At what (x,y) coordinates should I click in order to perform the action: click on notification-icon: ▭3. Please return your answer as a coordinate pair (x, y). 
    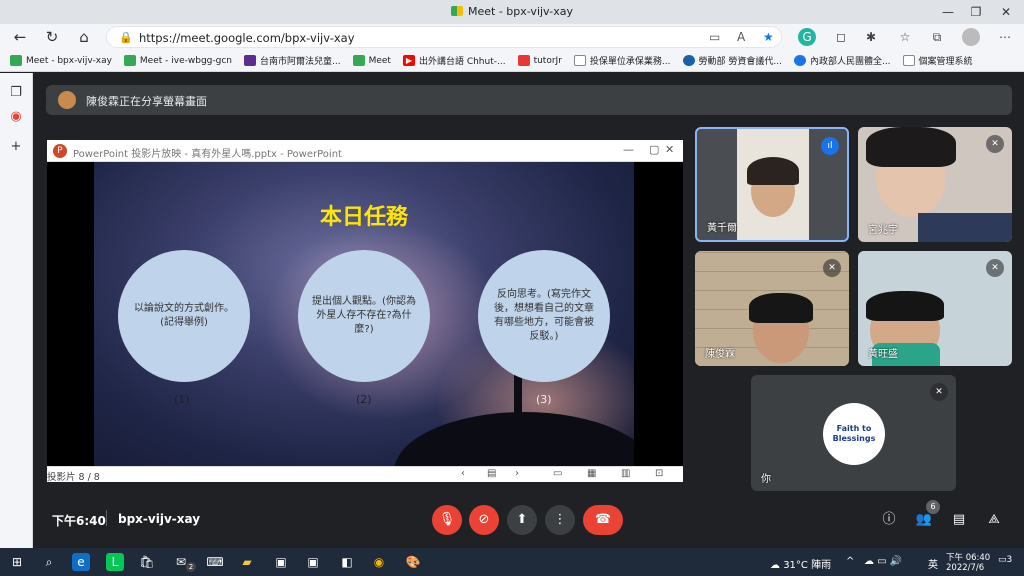
    Looking at the image, I should click on (1005, 560).